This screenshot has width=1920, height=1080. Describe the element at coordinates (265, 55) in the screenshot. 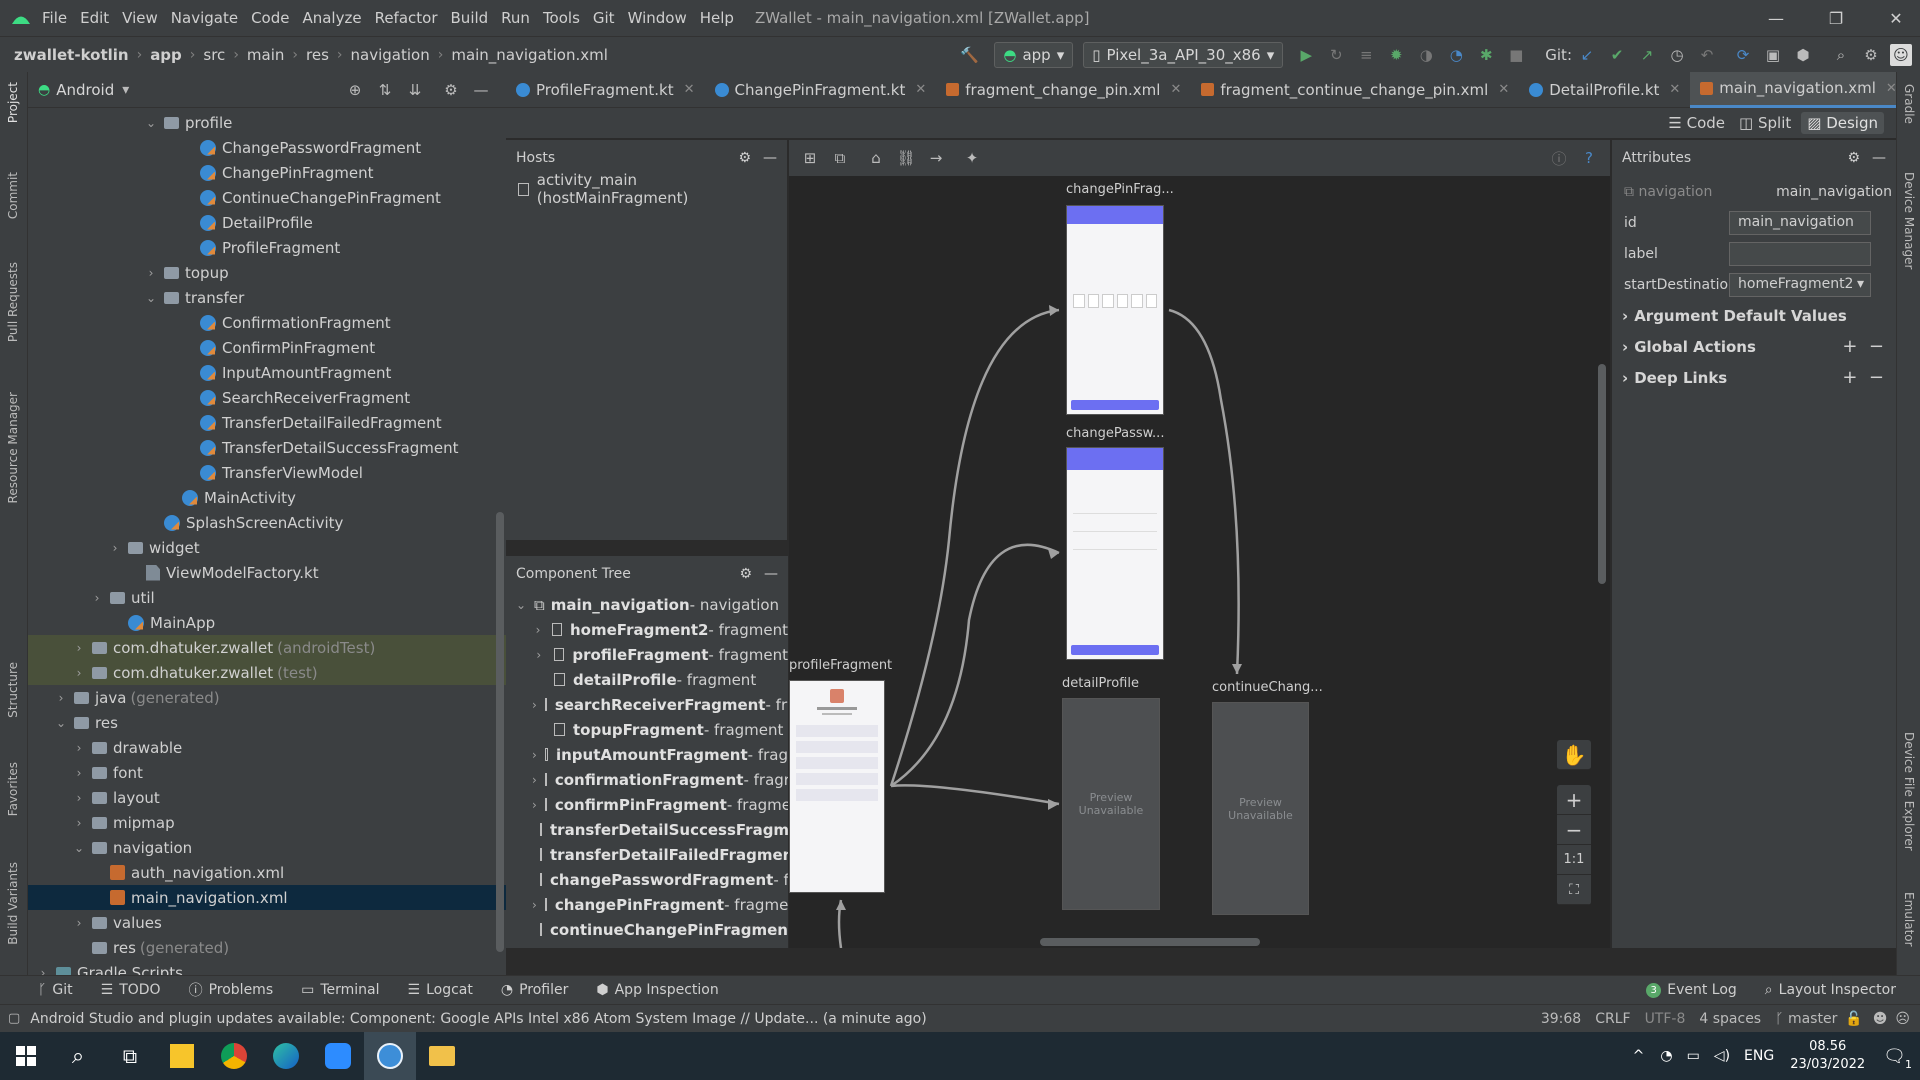

I see `breadcrumb-item: main` at that location.